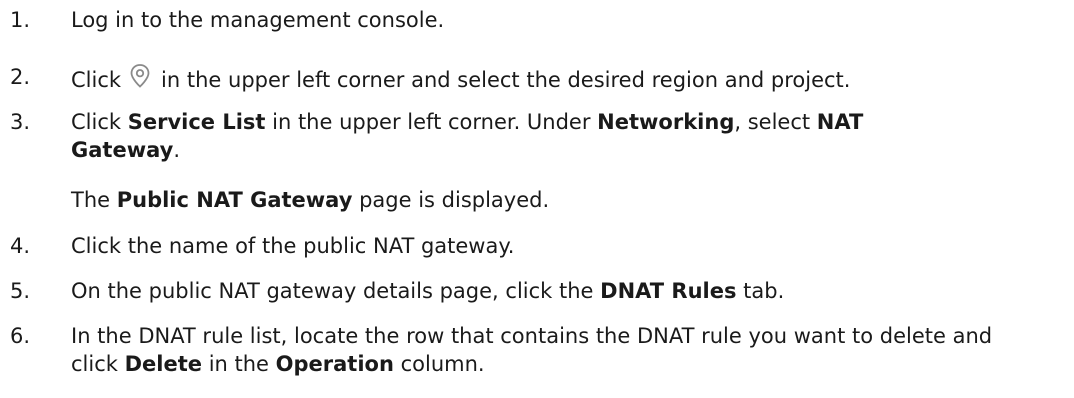 This screenshot has width=1074, height=398. Describe the element at coordinates (20, 336) in the screenshot. I see `step-number: 6.` at that location.